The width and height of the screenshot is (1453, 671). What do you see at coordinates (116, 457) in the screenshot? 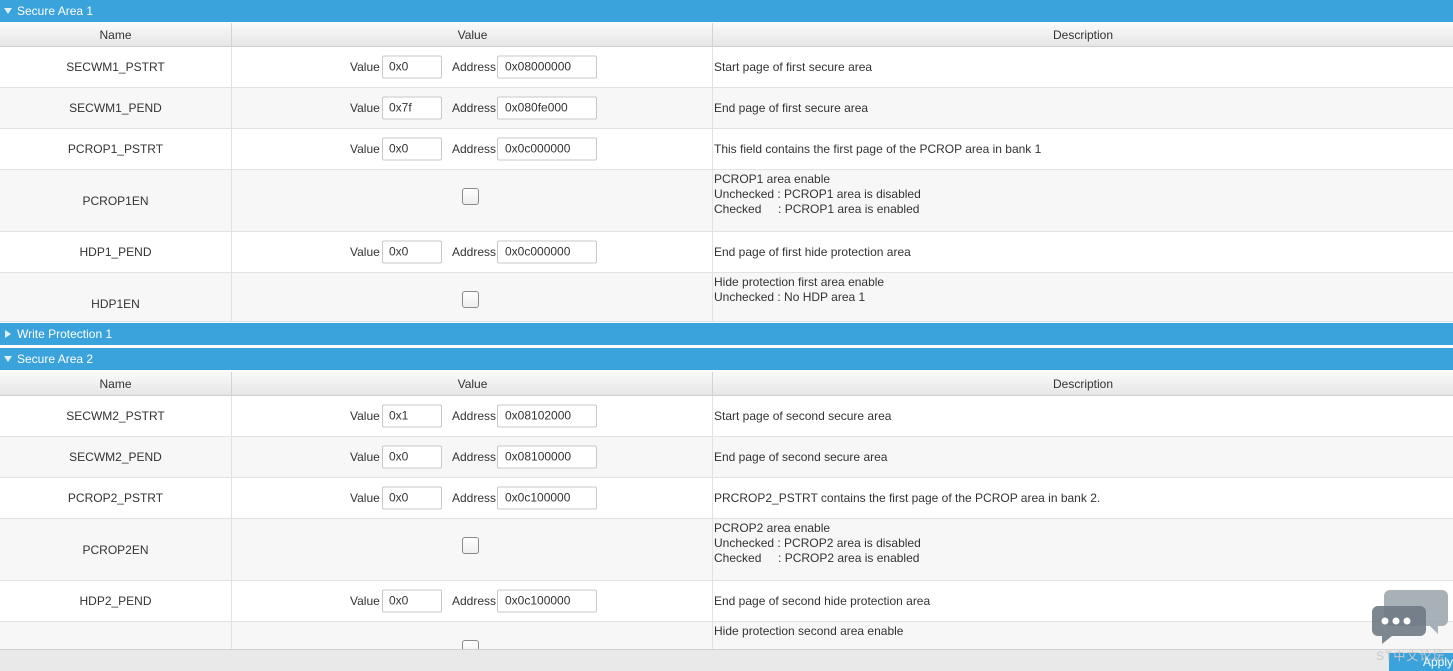
I see `row-name: SECWM2_PEND` at bounding box center [116, 457].